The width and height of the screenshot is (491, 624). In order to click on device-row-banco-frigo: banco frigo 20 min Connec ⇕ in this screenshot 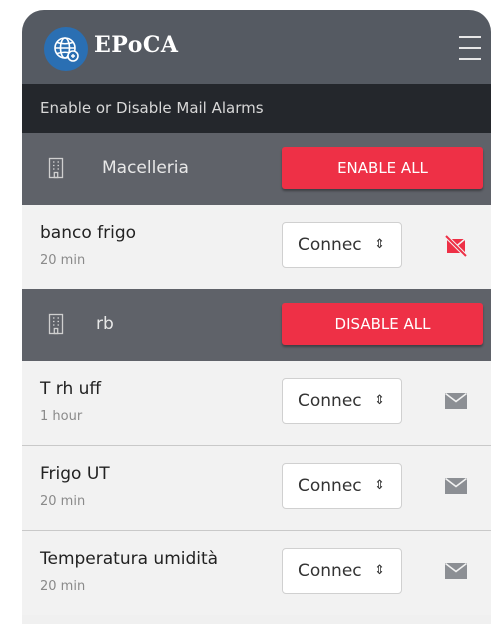, I will do `click(256, 247)`.